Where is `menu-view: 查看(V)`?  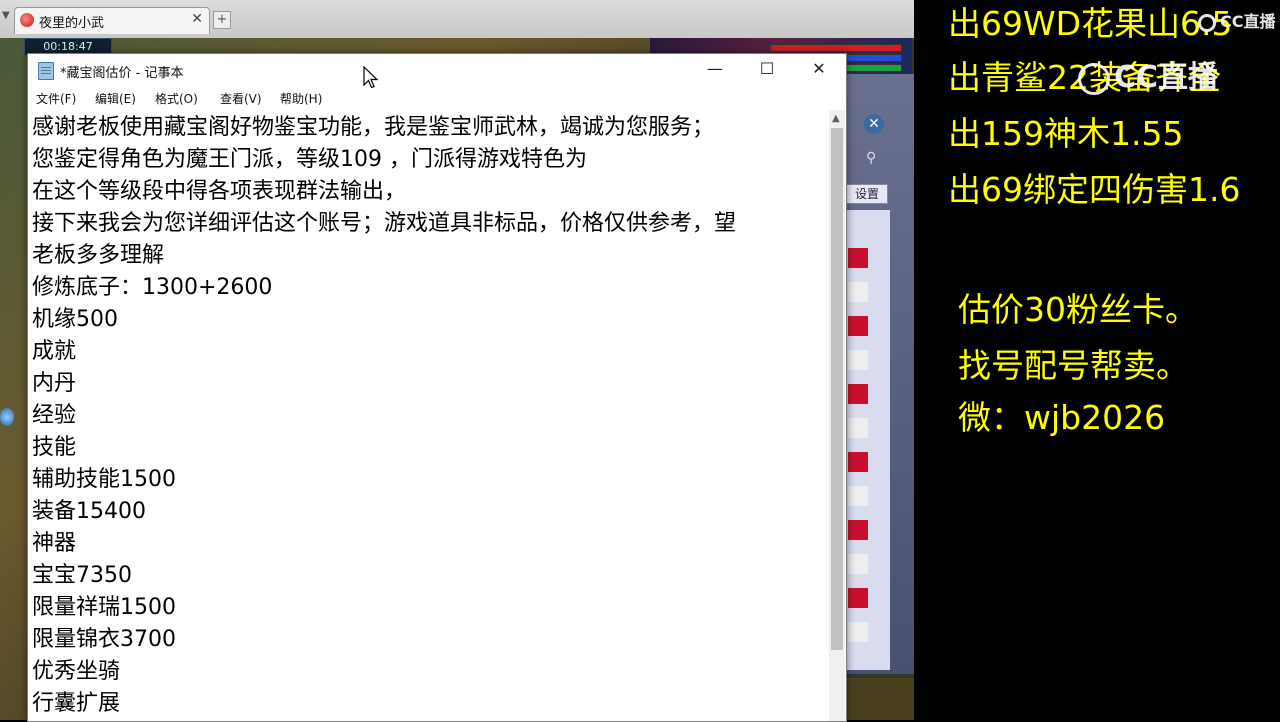 menu-view: 查看(V) is located at coordinates (241, 98).